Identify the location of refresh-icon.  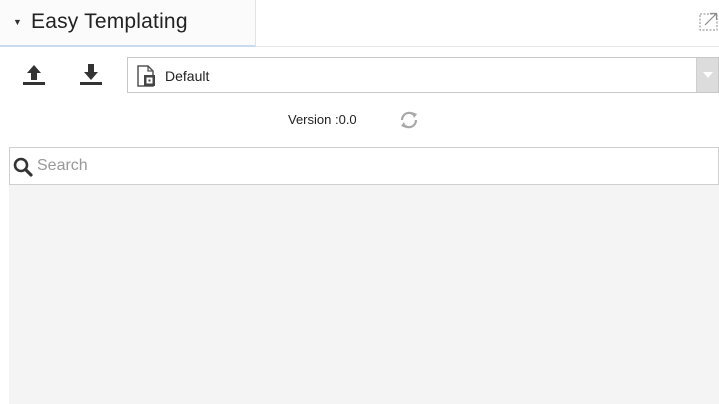
(409, 120).